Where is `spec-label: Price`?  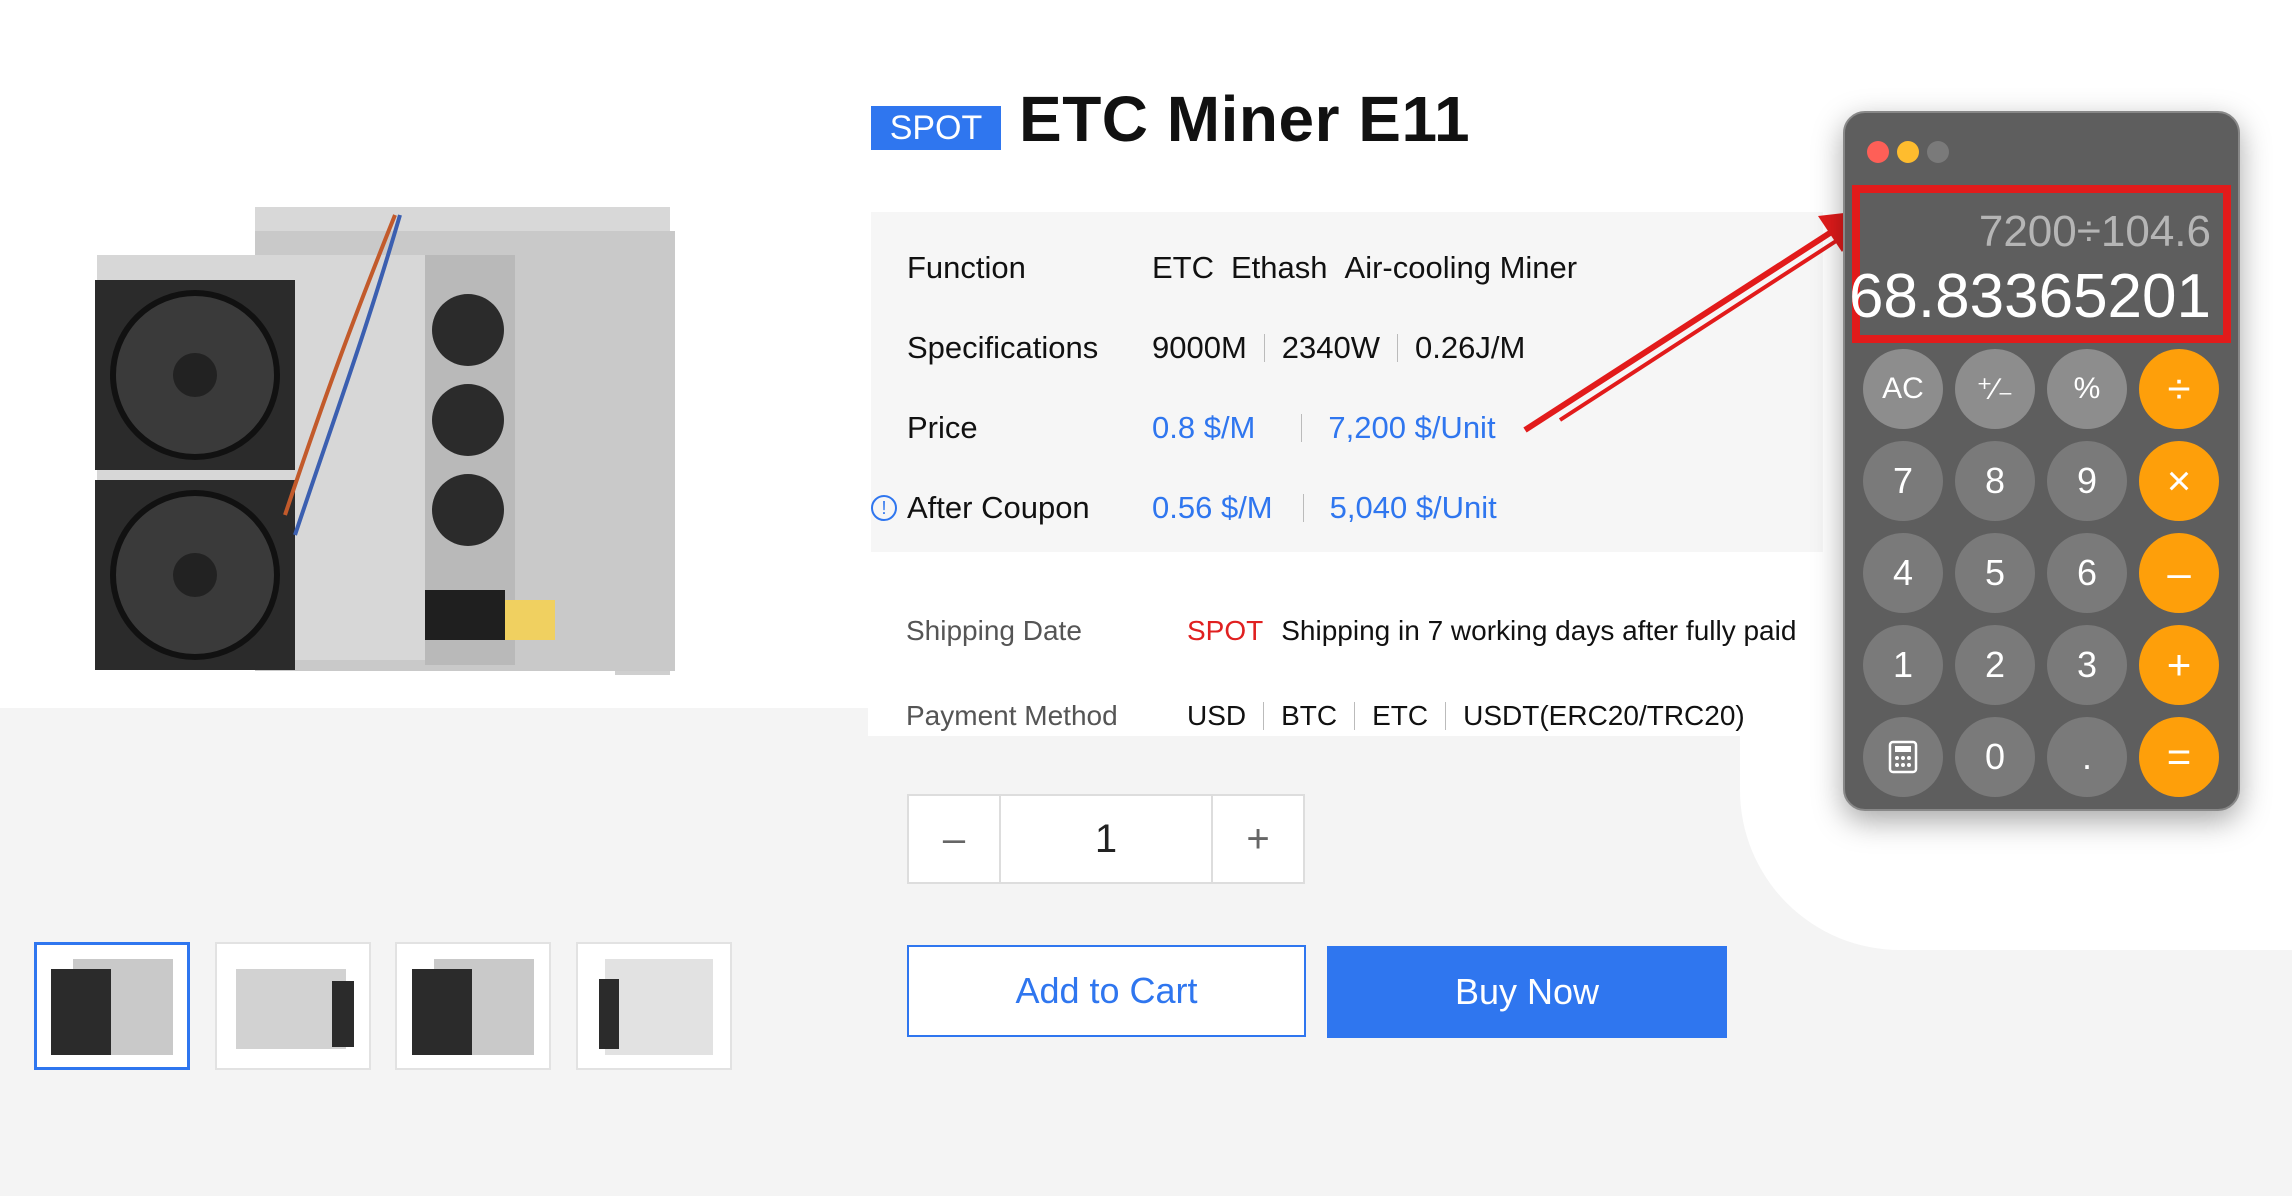 spec-label: Price is located at coordinates (942, 427).